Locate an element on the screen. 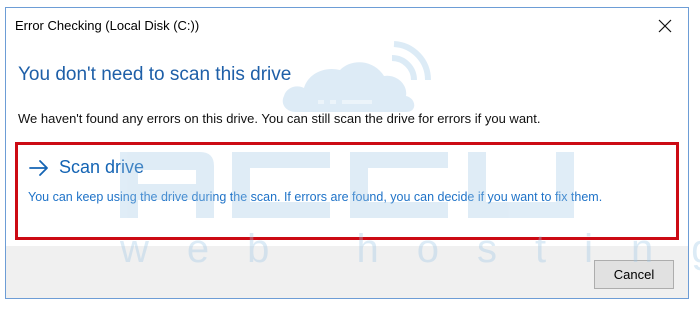  window-title: Error Checking (Local Disk (C:)) is located at coordinates (107, 25).